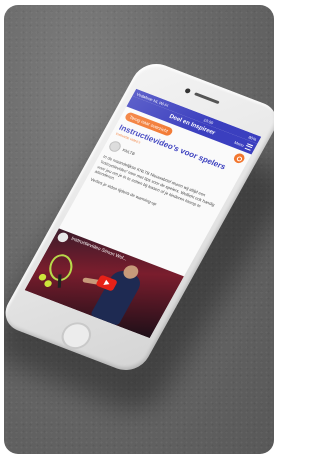  What do you see at coordinates (129, 152) in the screenshot?
I see `author-name: KNLTB` at bounding box center [129, 152].